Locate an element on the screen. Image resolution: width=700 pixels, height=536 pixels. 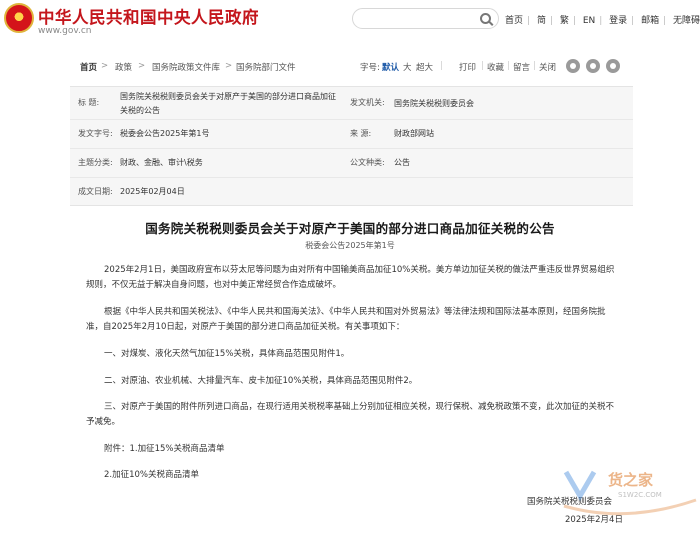
meta-row-topic: 主题分类: 财政、金融、审计\税务 公文种类: 公告 is located at coordinates (351, 163).